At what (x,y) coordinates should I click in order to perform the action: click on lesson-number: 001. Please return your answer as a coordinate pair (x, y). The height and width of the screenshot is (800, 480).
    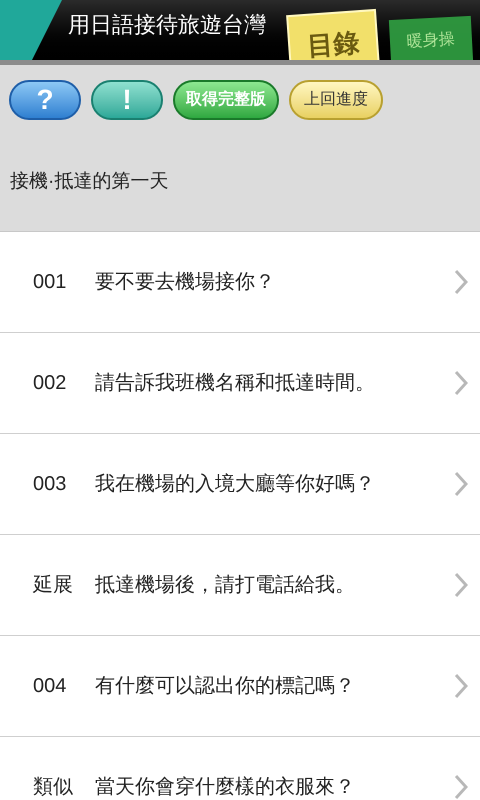
    Looking at the image, I should click on (50, 282).